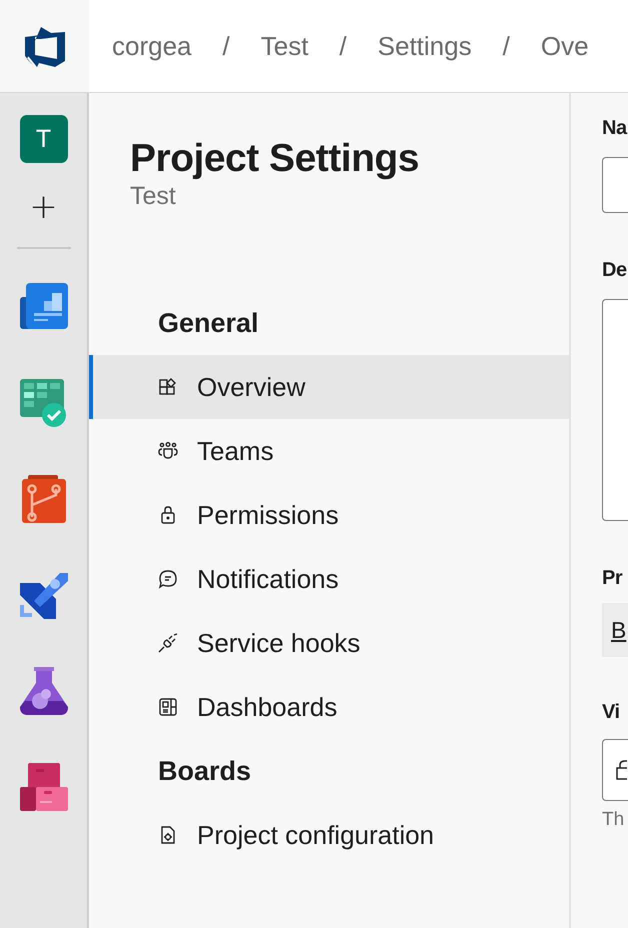  Describe the element at coordinates (618, 630) in the screenshot. I see `process-link: B` at that location.